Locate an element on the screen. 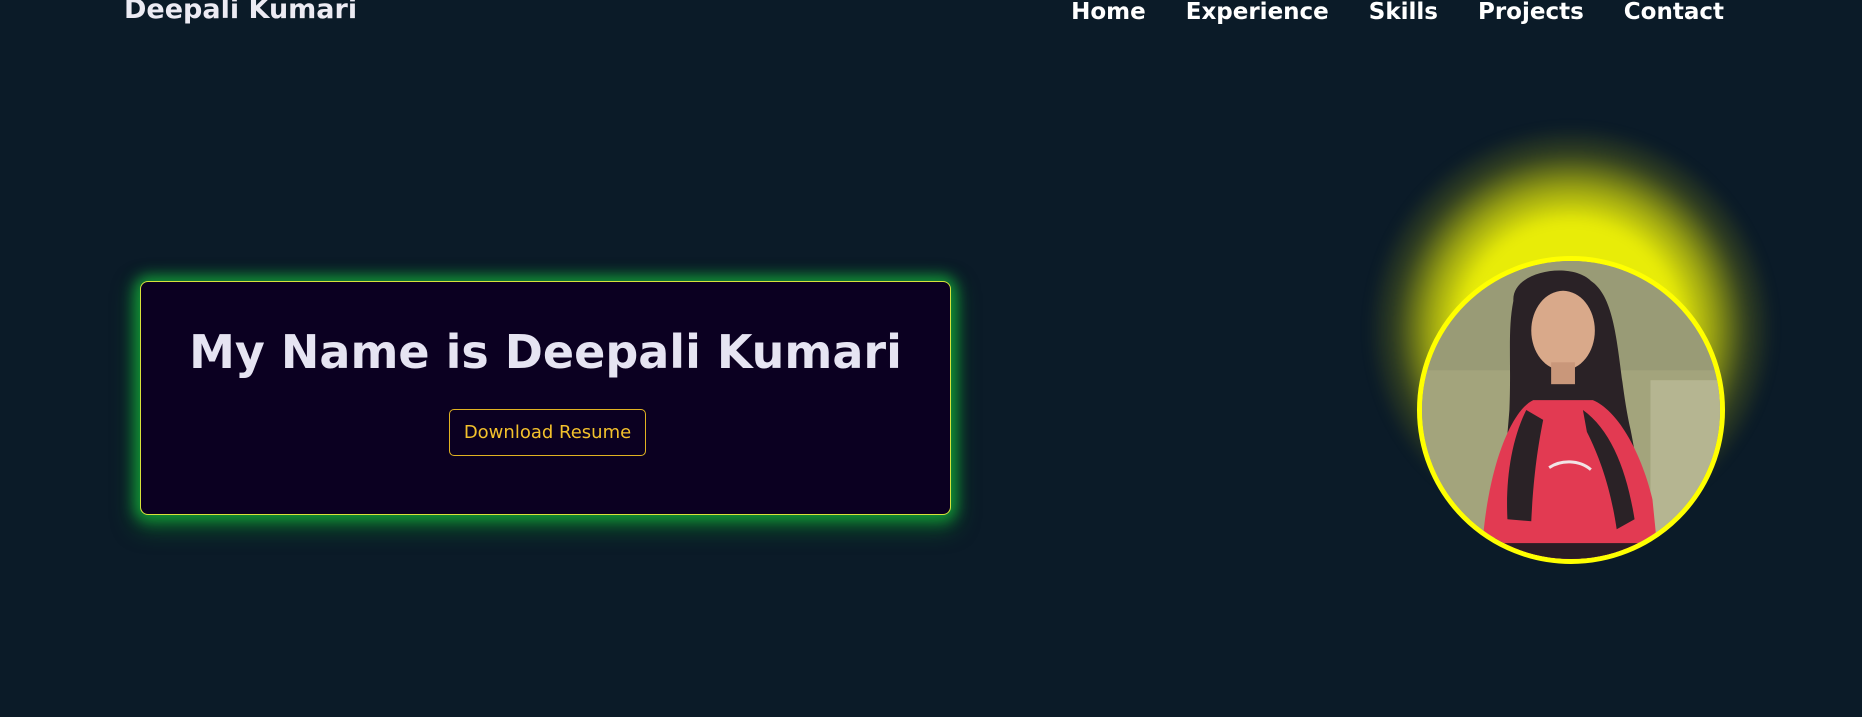 The height and width of the screenshot is (717, 1862). nav-contact: Contact is located at coordinates (1674, 14).